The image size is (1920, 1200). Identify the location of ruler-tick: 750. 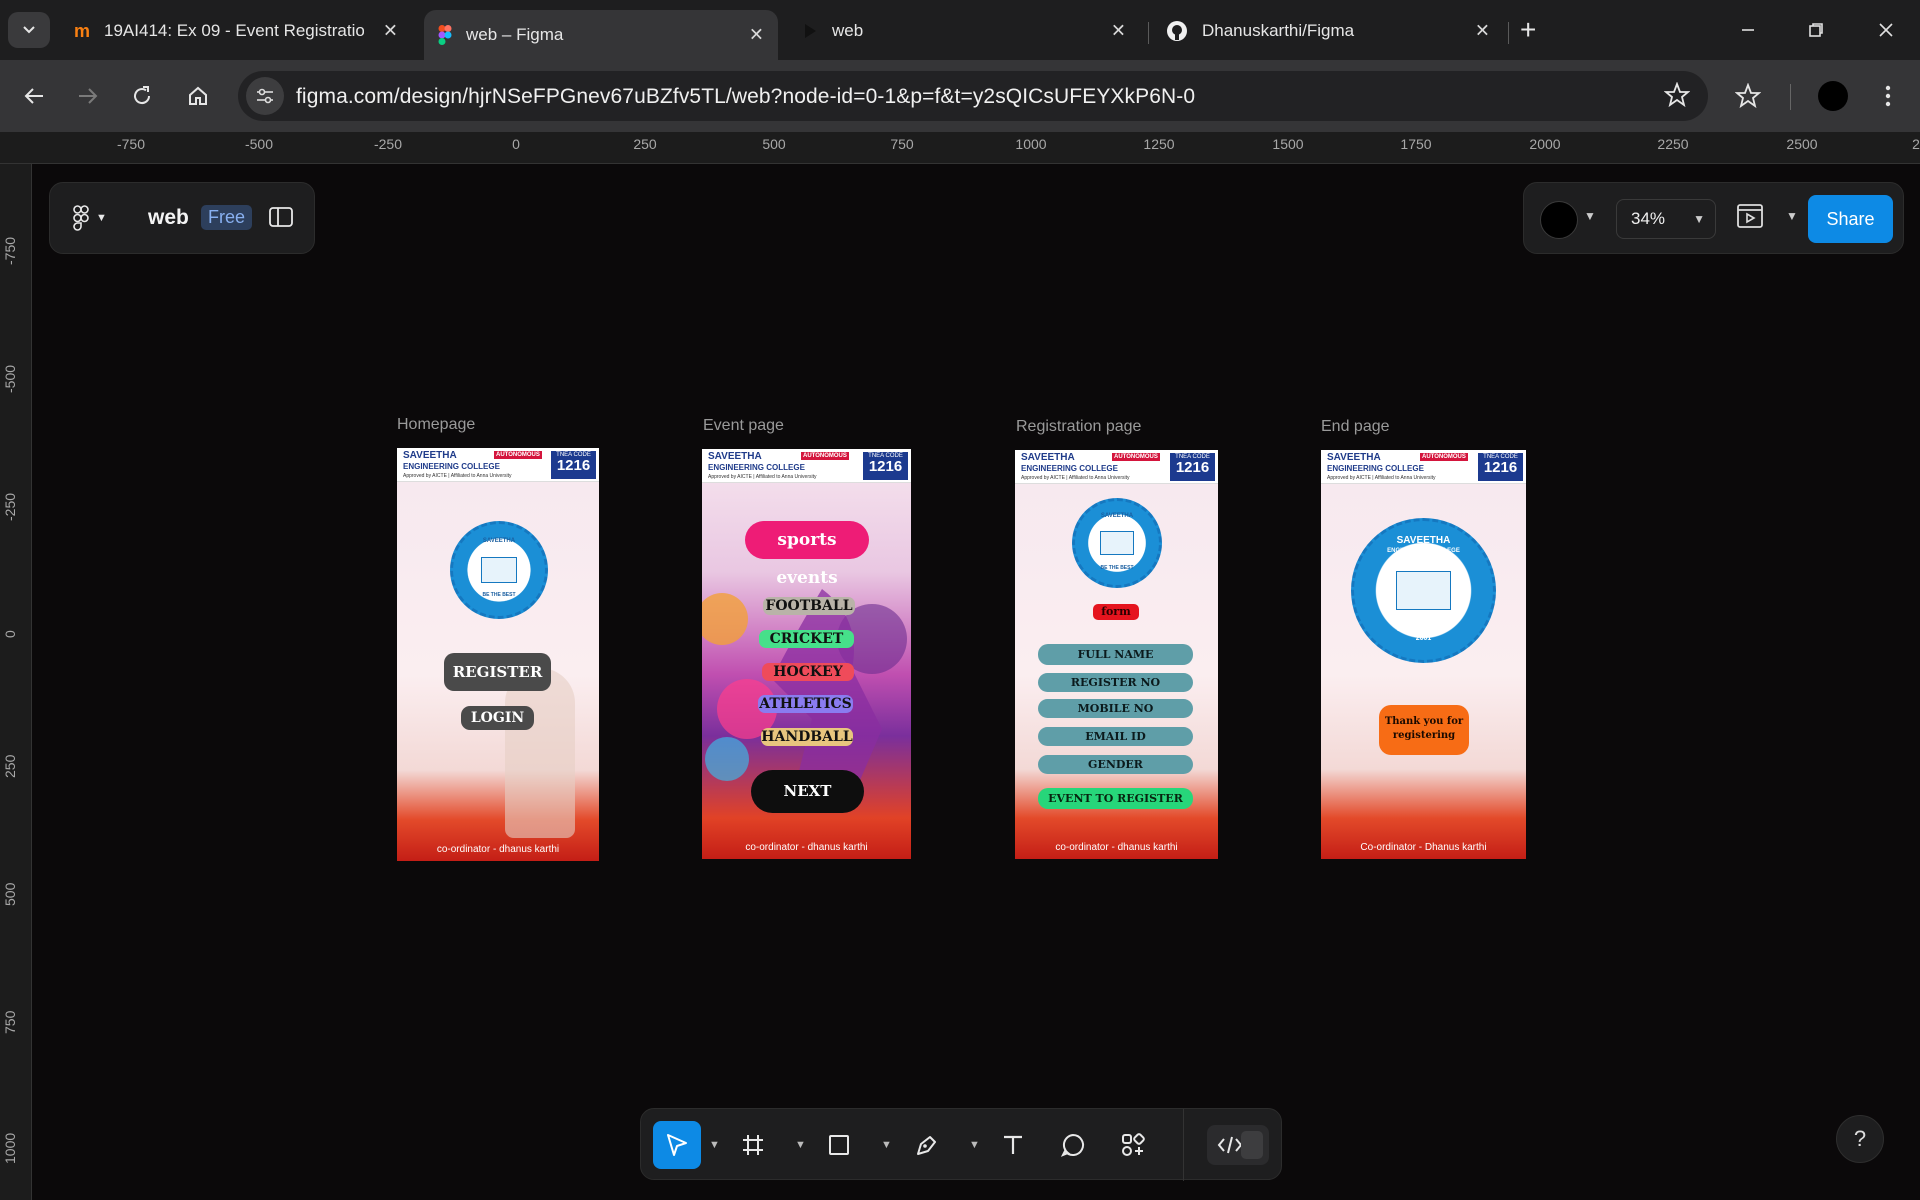
(10, 1022).